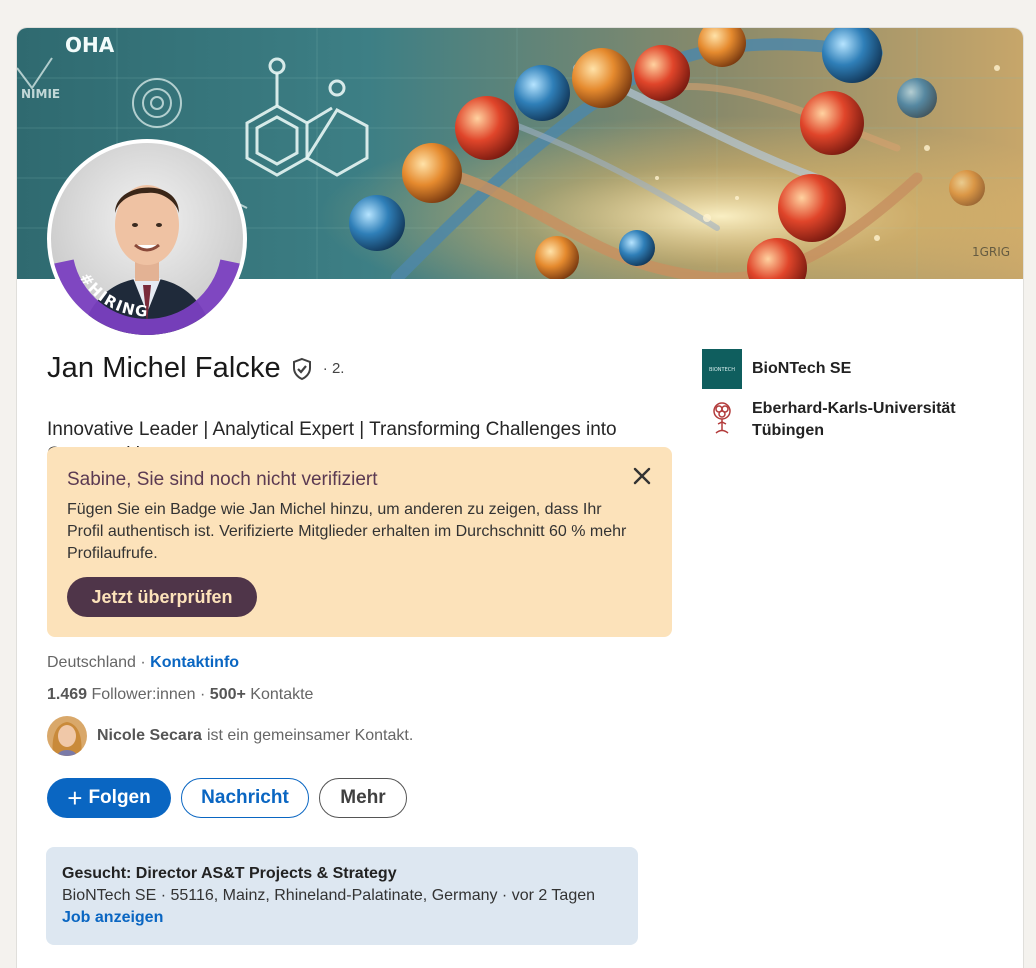 The height and width of the screenshot is (968, 1036). I want to click on profile-avatar: #HIRING, so click(147, 239).